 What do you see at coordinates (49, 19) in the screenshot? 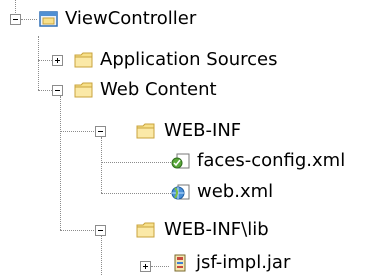
I see `project-icon` at bounding box center [49, 19].